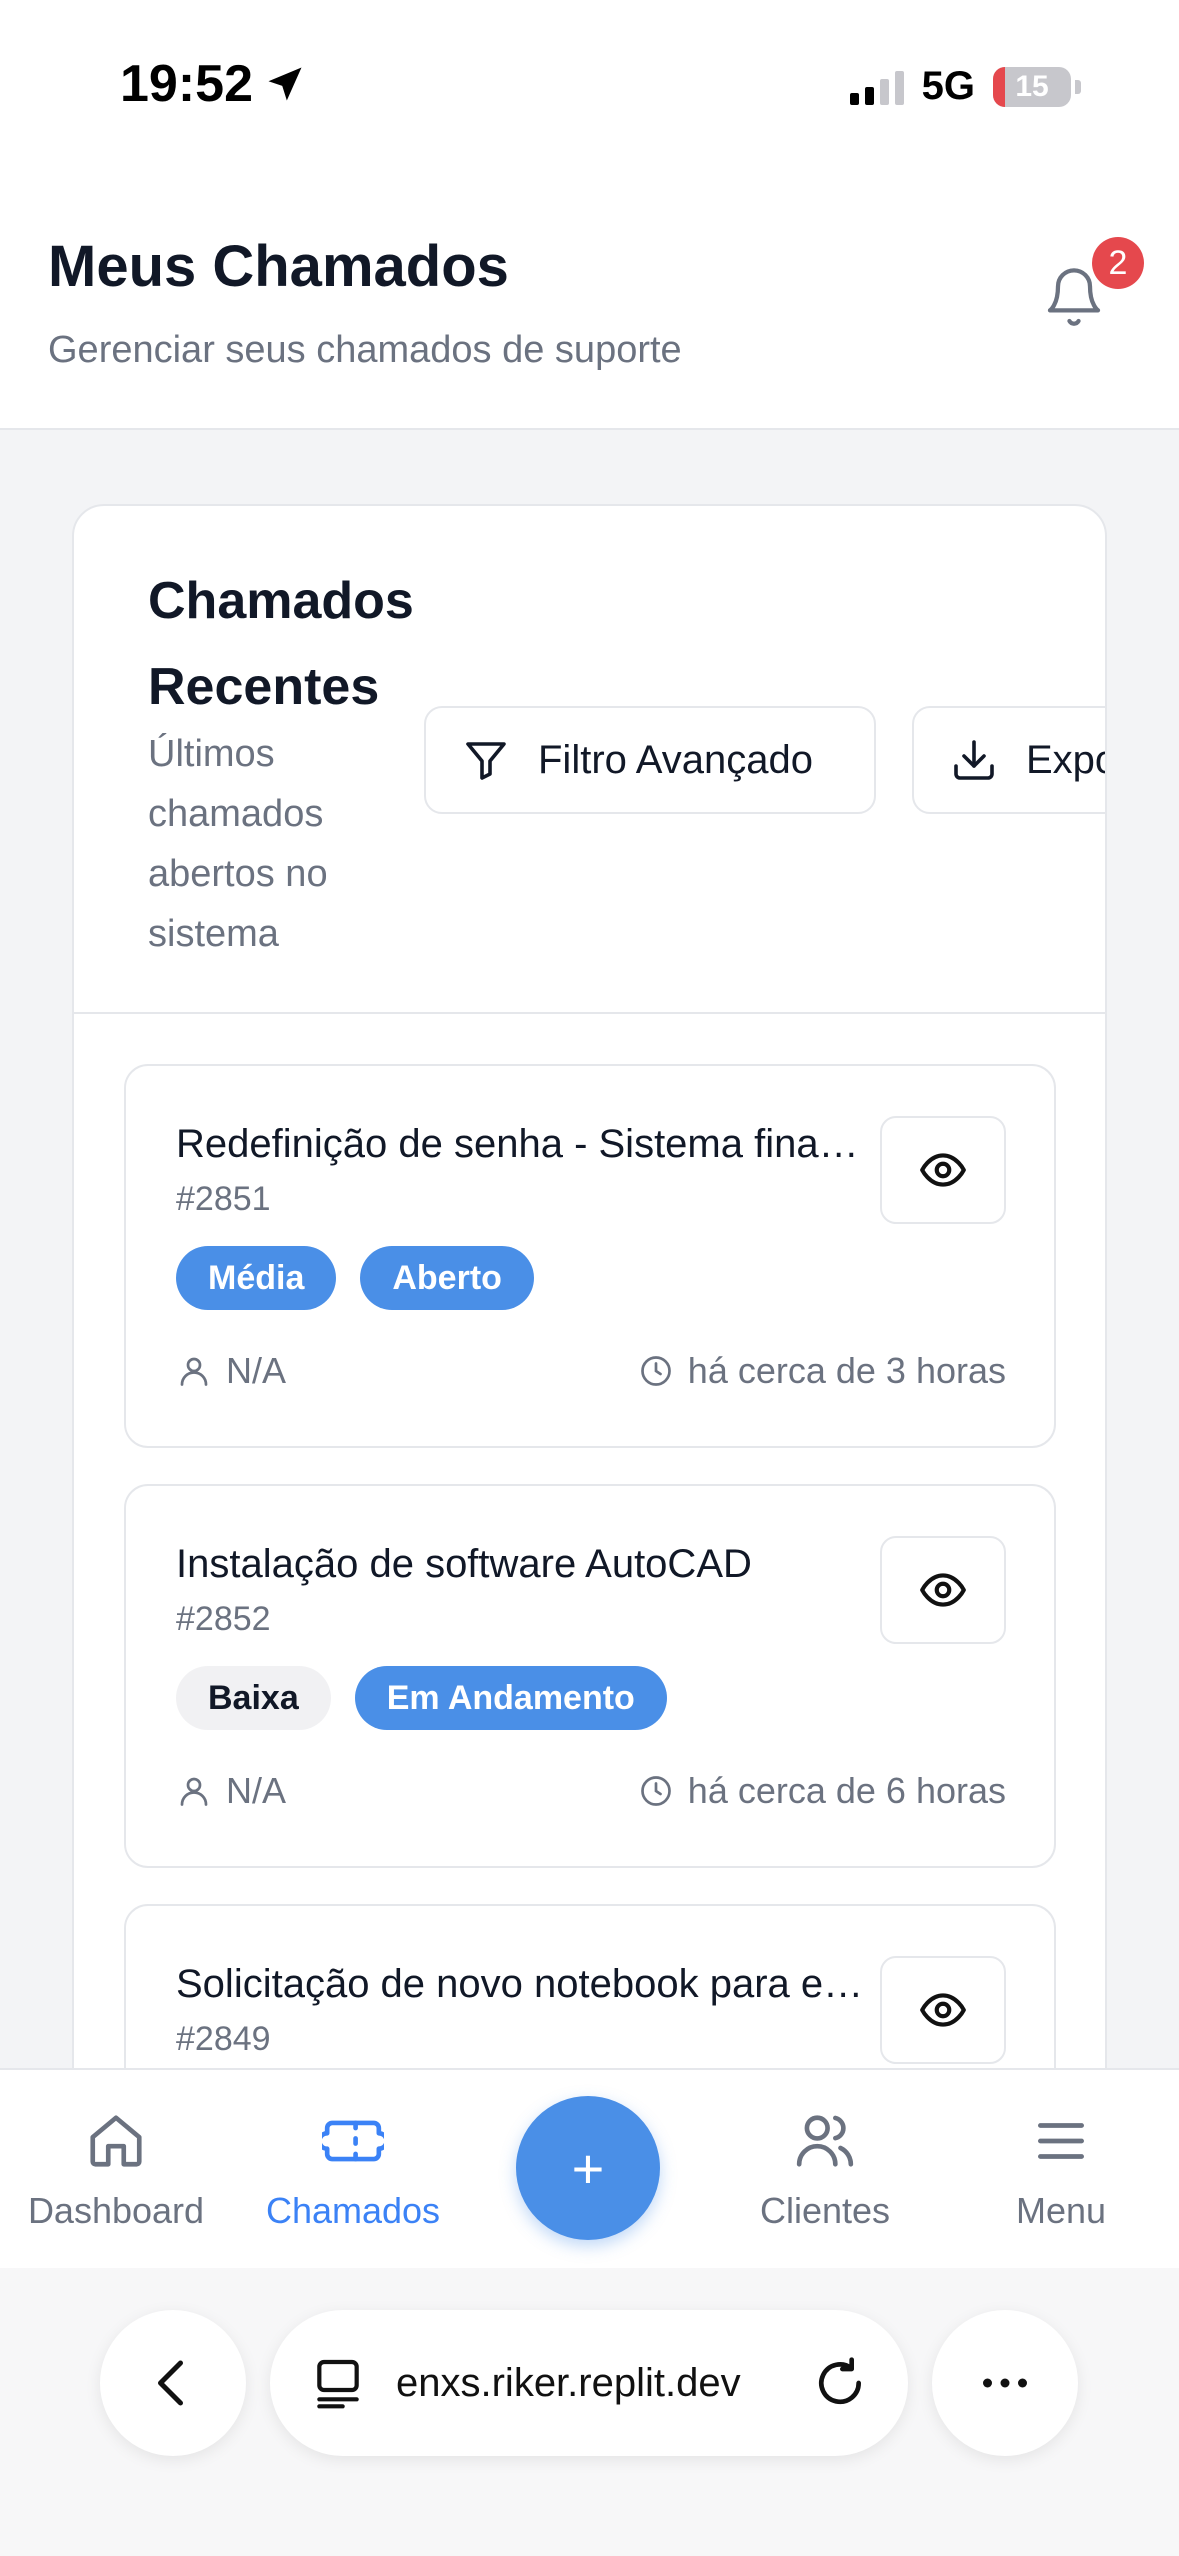  I want to click on nav-item-clientes: Clientes, so click(825, 2171).